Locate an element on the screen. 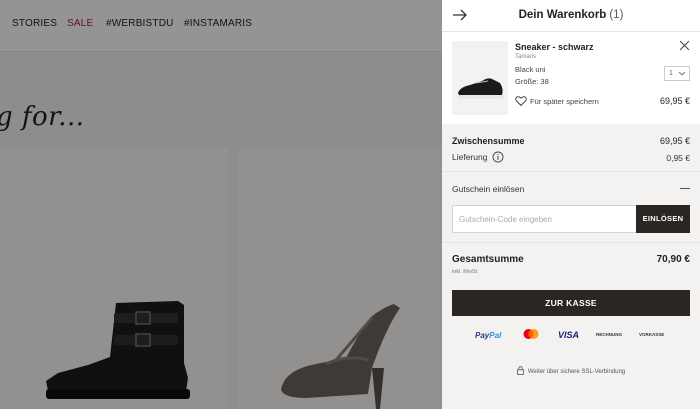 This screenshot has width=700, height=409. visa-logo: VISA is located at coordinates (569, 335).